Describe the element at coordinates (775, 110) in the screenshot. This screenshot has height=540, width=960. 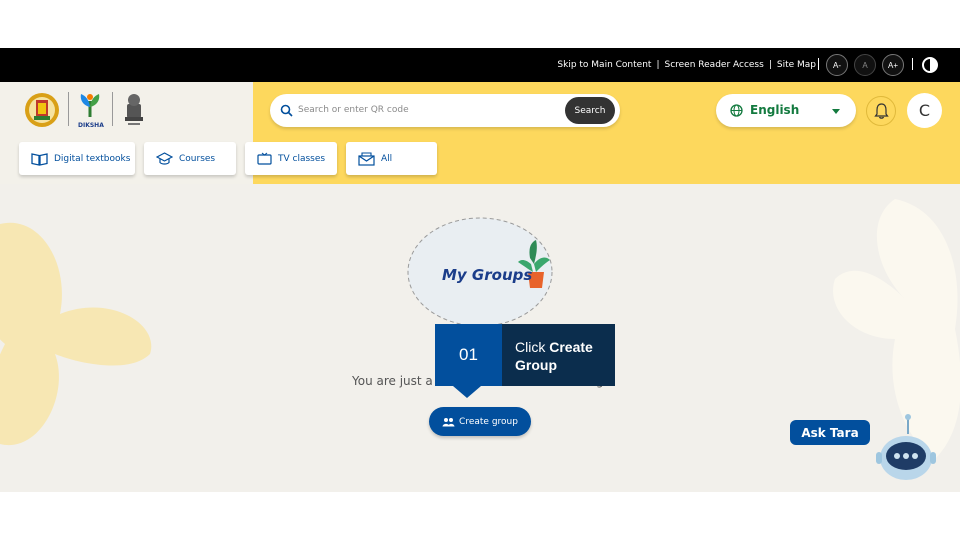
I see `language-selected: English` at that location.